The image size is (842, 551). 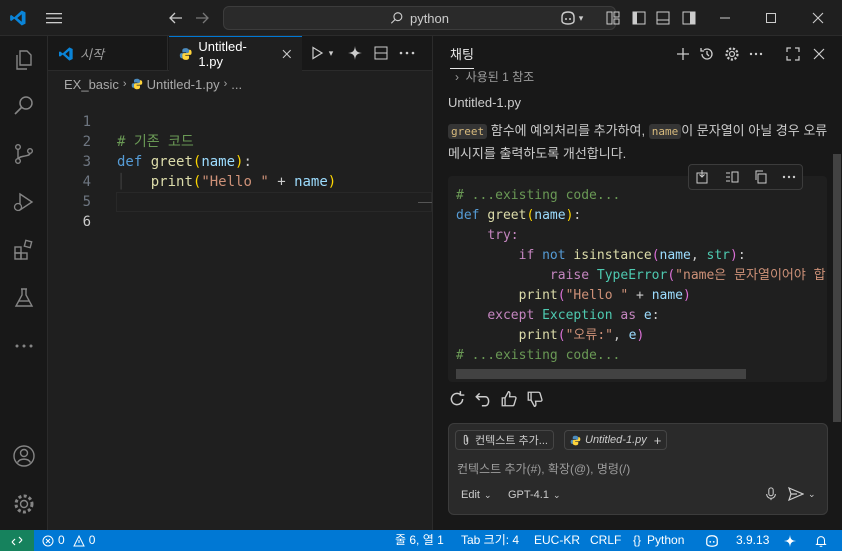 I want to click on warning-icon, so click(x=78, y=540).